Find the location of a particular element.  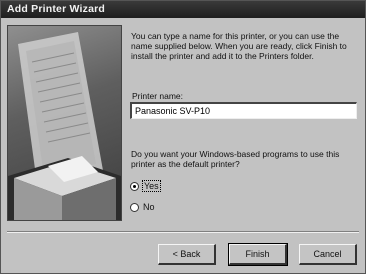

title-bar: Add Printer Wizard is located at coordinates (183, 9).